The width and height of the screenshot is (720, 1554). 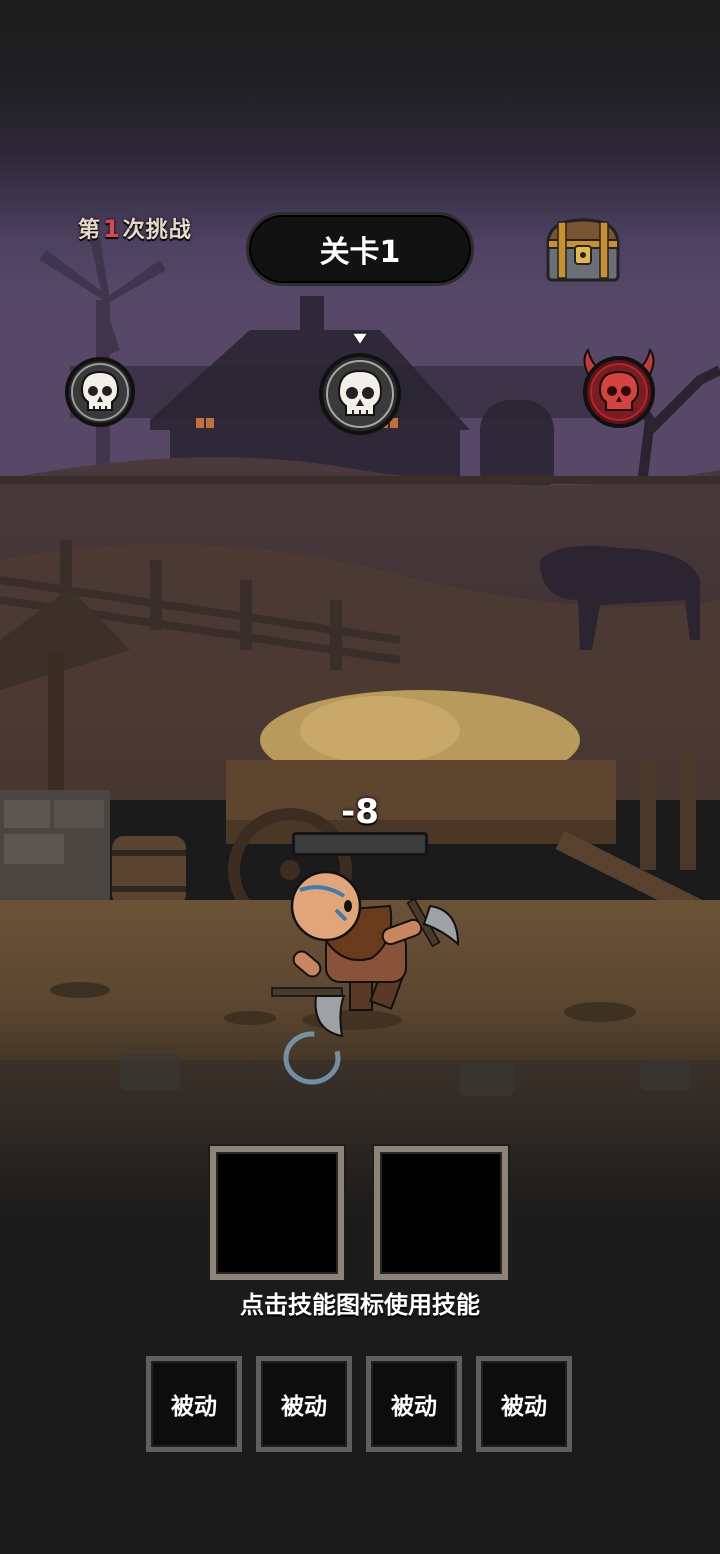 What do you see at coordinates (583, 249) in the screenshot?
I see `treasure-chest-icon` at bounding box center [583, 249].